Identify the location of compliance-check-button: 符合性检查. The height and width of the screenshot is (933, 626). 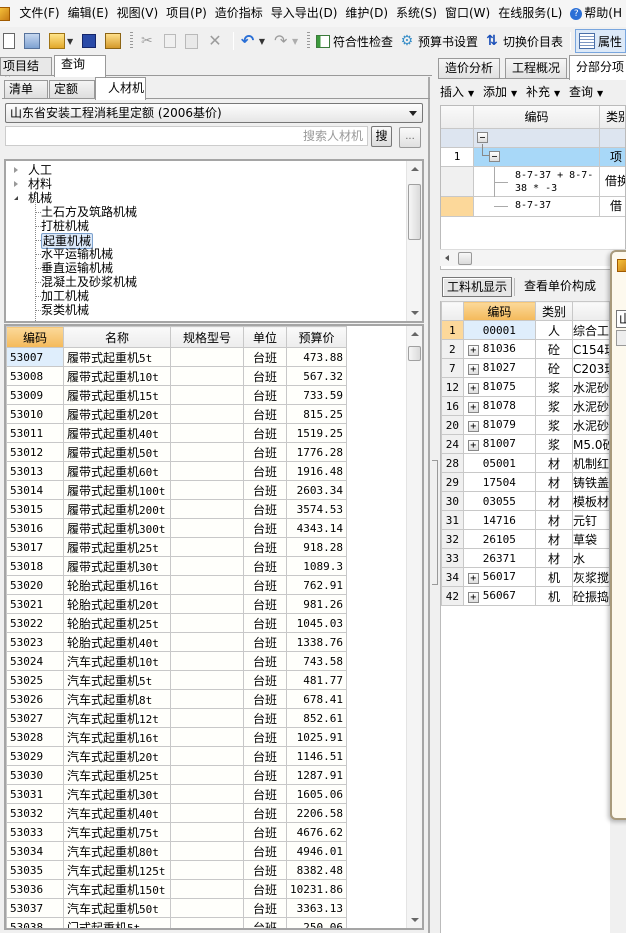
(354, 41).